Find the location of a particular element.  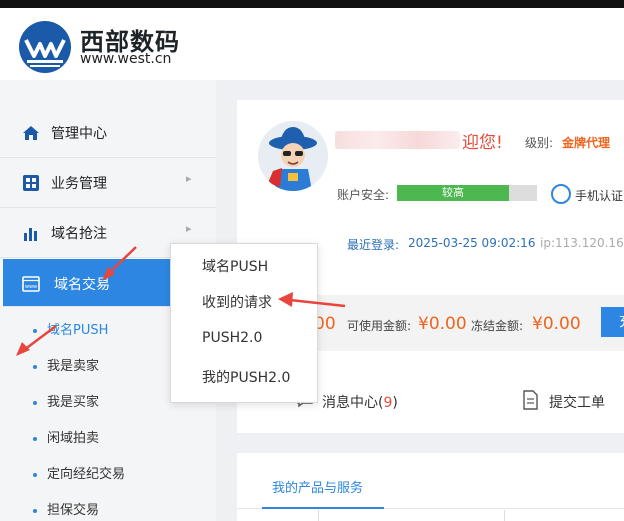

message-center-link: 消息中心(9) is located at coordinates (360, 402).